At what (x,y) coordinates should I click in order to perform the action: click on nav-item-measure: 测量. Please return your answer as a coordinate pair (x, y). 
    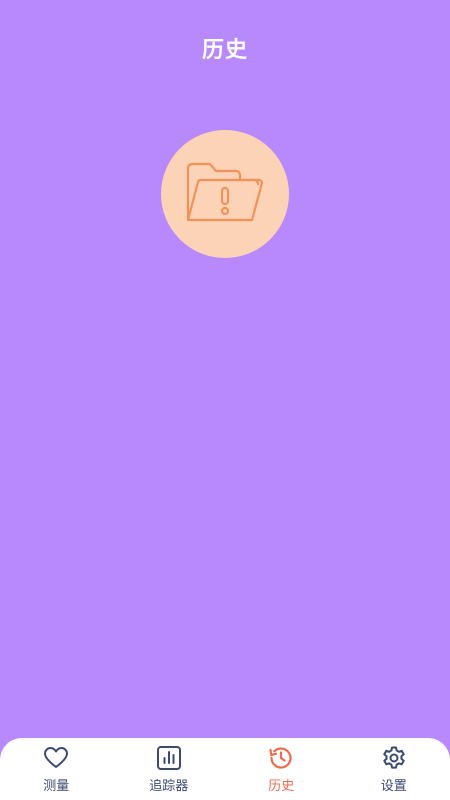
    Looking at the image, I should click on (56, 769).